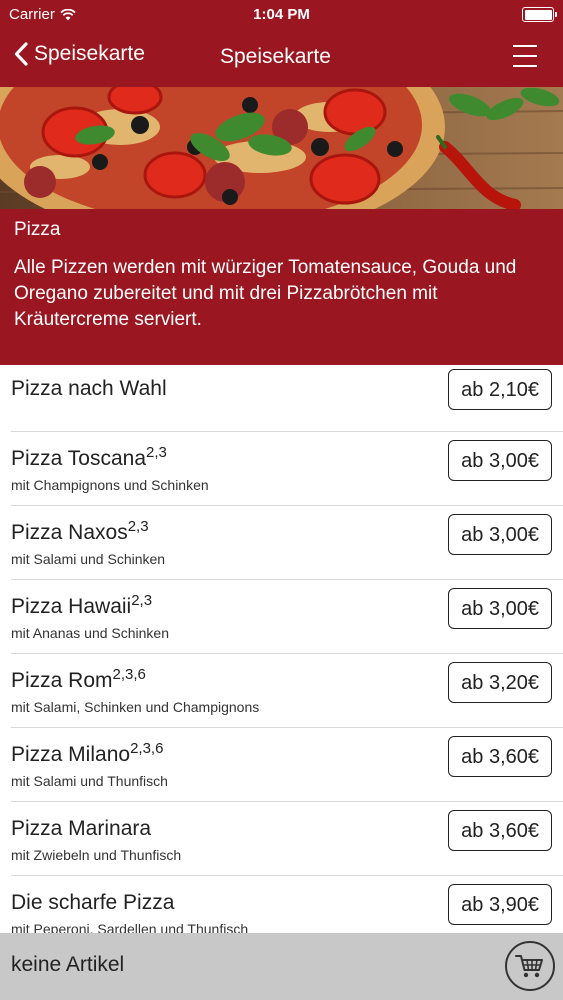 The image size is (563, 1000). What do you see at coordinates (89, 53) in the screenshot?
I see `back-button-label: Speisekarte` at bounding box center [89, 53].